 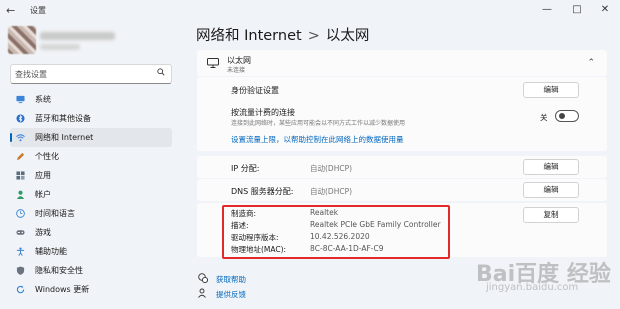 I want to click on close-icon: ✕, so click(x=605, y=10).